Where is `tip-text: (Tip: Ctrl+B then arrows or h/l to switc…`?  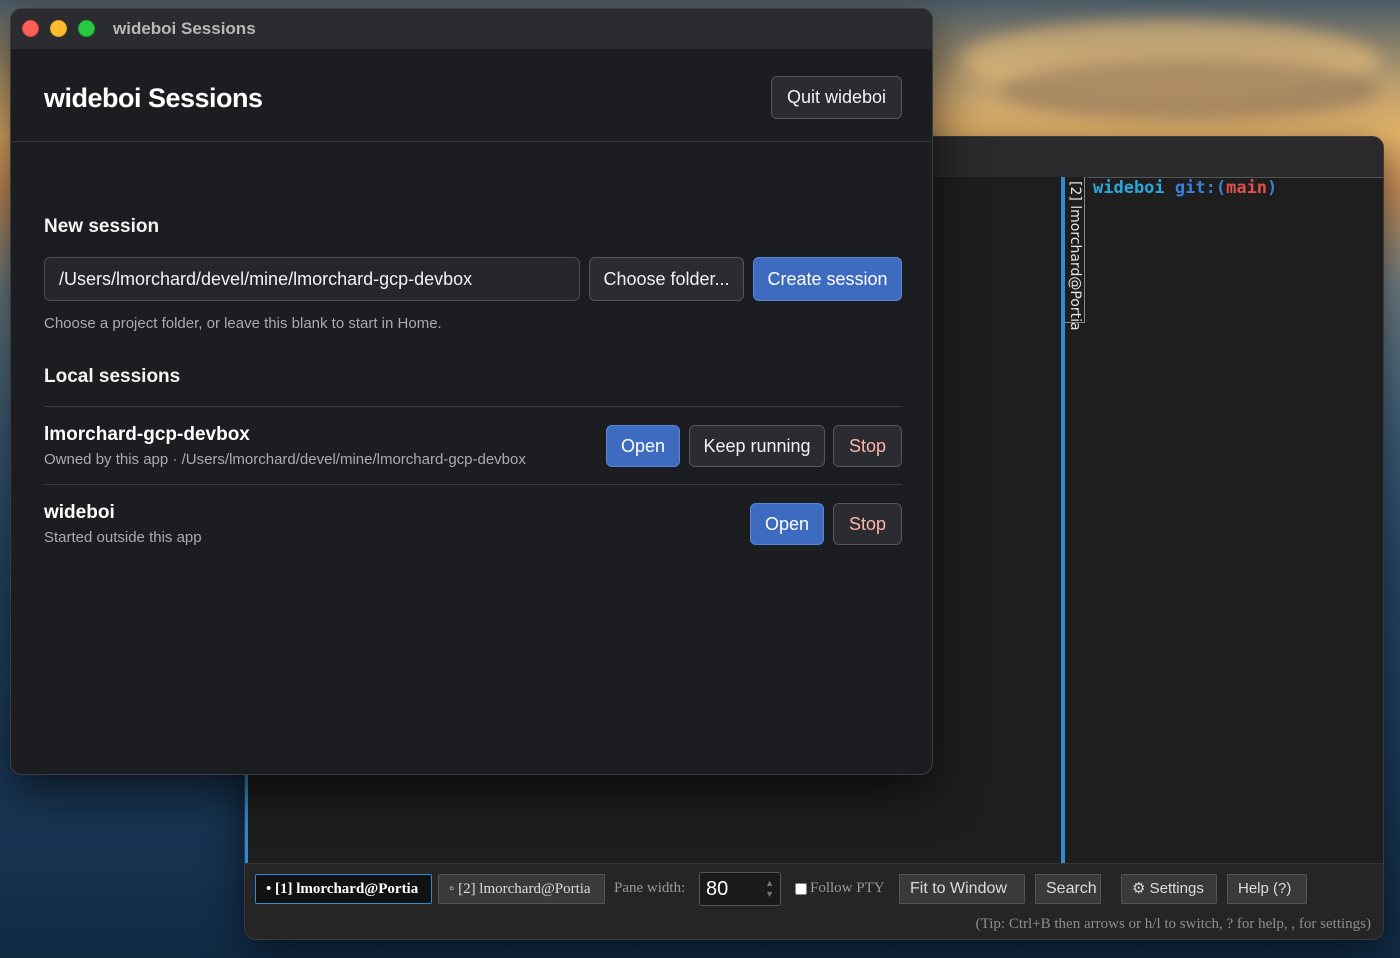 tip-text: (Tip: Ctrl+B then arrows or h/l to switc… is located at coordinates (1173, 924).